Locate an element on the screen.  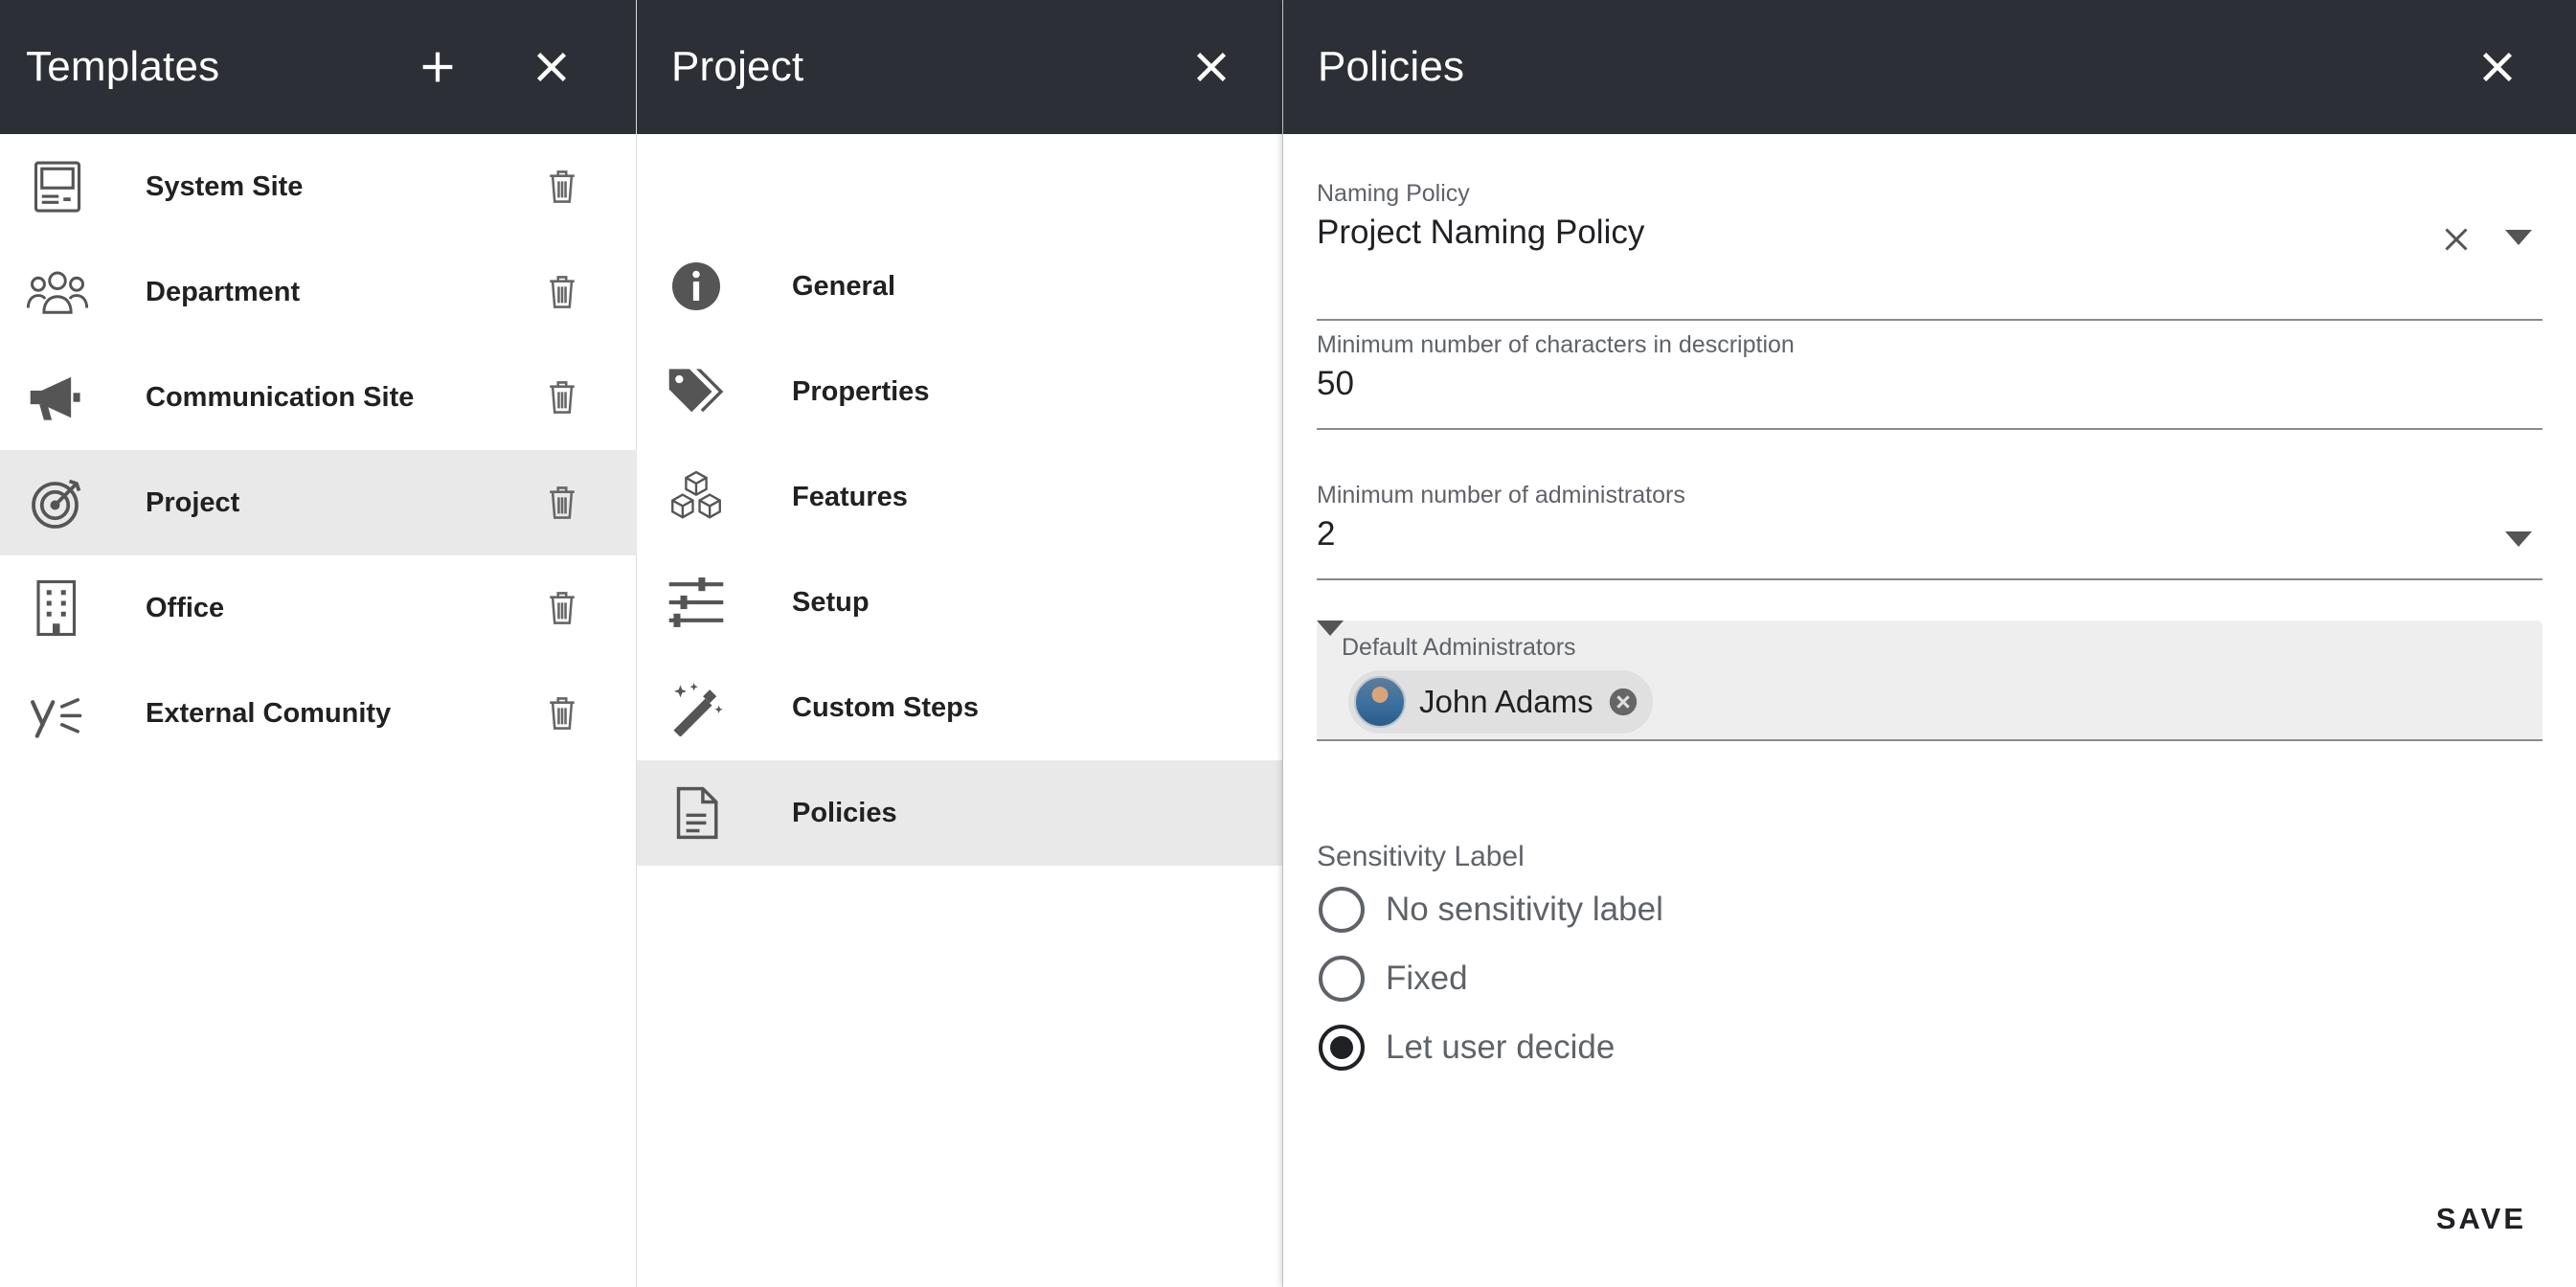
yammer-icon is located at coordinates (57, 713).